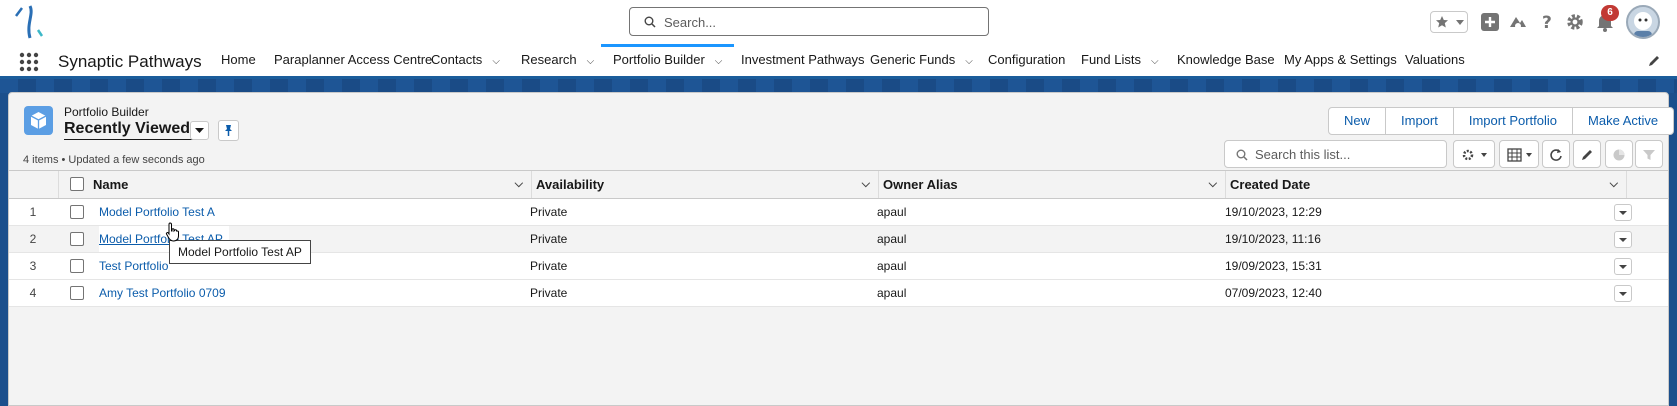 Image resolution: width=1677 pixels, height=406 pixels. What do you see at coordinates (1490, 22) in the screenshot?
I see `add-icon` at bounding box center [1490, 22].